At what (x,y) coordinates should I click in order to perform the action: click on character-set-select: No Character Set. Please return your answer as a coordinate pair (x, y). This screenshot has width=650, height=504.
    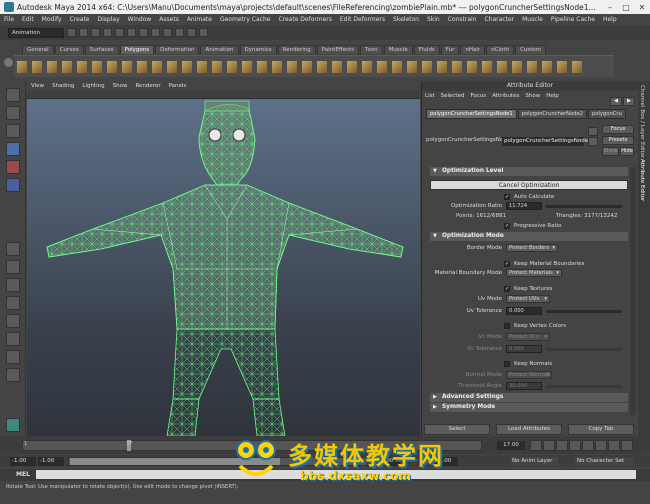
    Looking at the image, I should click on (604, 461).